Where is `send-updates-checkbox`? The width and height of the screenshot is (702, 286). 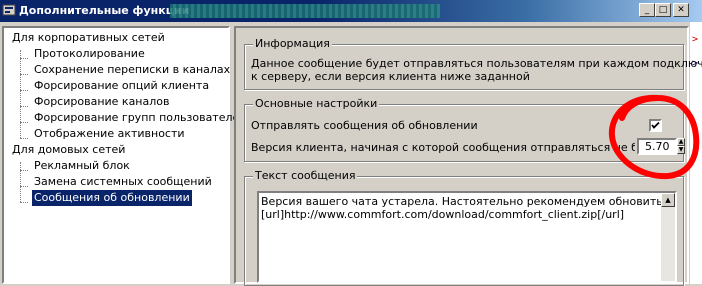 send-updates-checkbox is located at coordinates (655, 125).